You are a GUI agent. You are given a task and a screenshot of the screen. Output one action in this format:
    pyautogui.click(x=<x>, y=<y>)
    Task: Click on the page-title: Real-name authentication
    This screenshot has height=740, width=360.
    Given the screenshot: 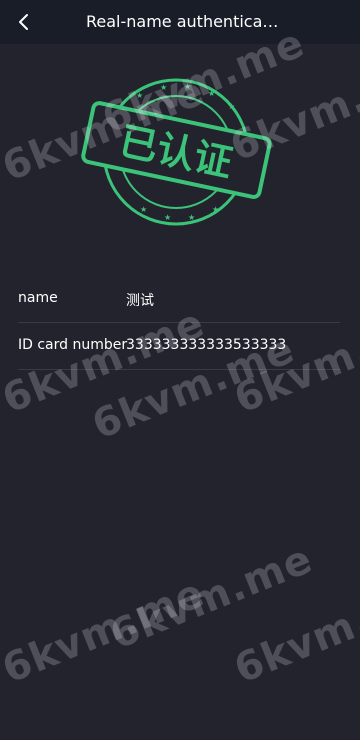 What is the action you would take?
    pyautogui.click(x=184, y=21)
    